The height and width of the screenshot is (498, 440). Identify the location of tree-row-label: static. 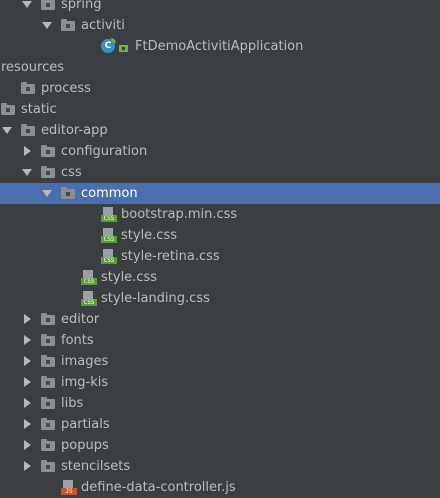
(39, 109).